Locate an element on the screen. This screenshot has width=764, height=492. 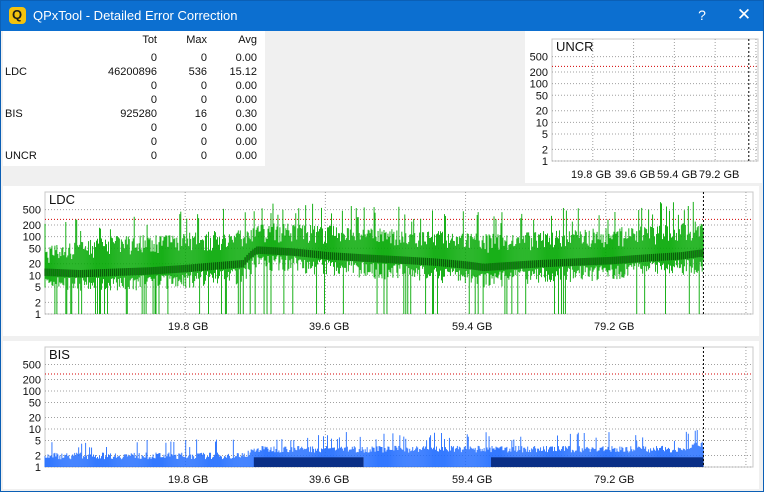
bis-x-tick: 19.8 GB is located at coordinates (188, 480).